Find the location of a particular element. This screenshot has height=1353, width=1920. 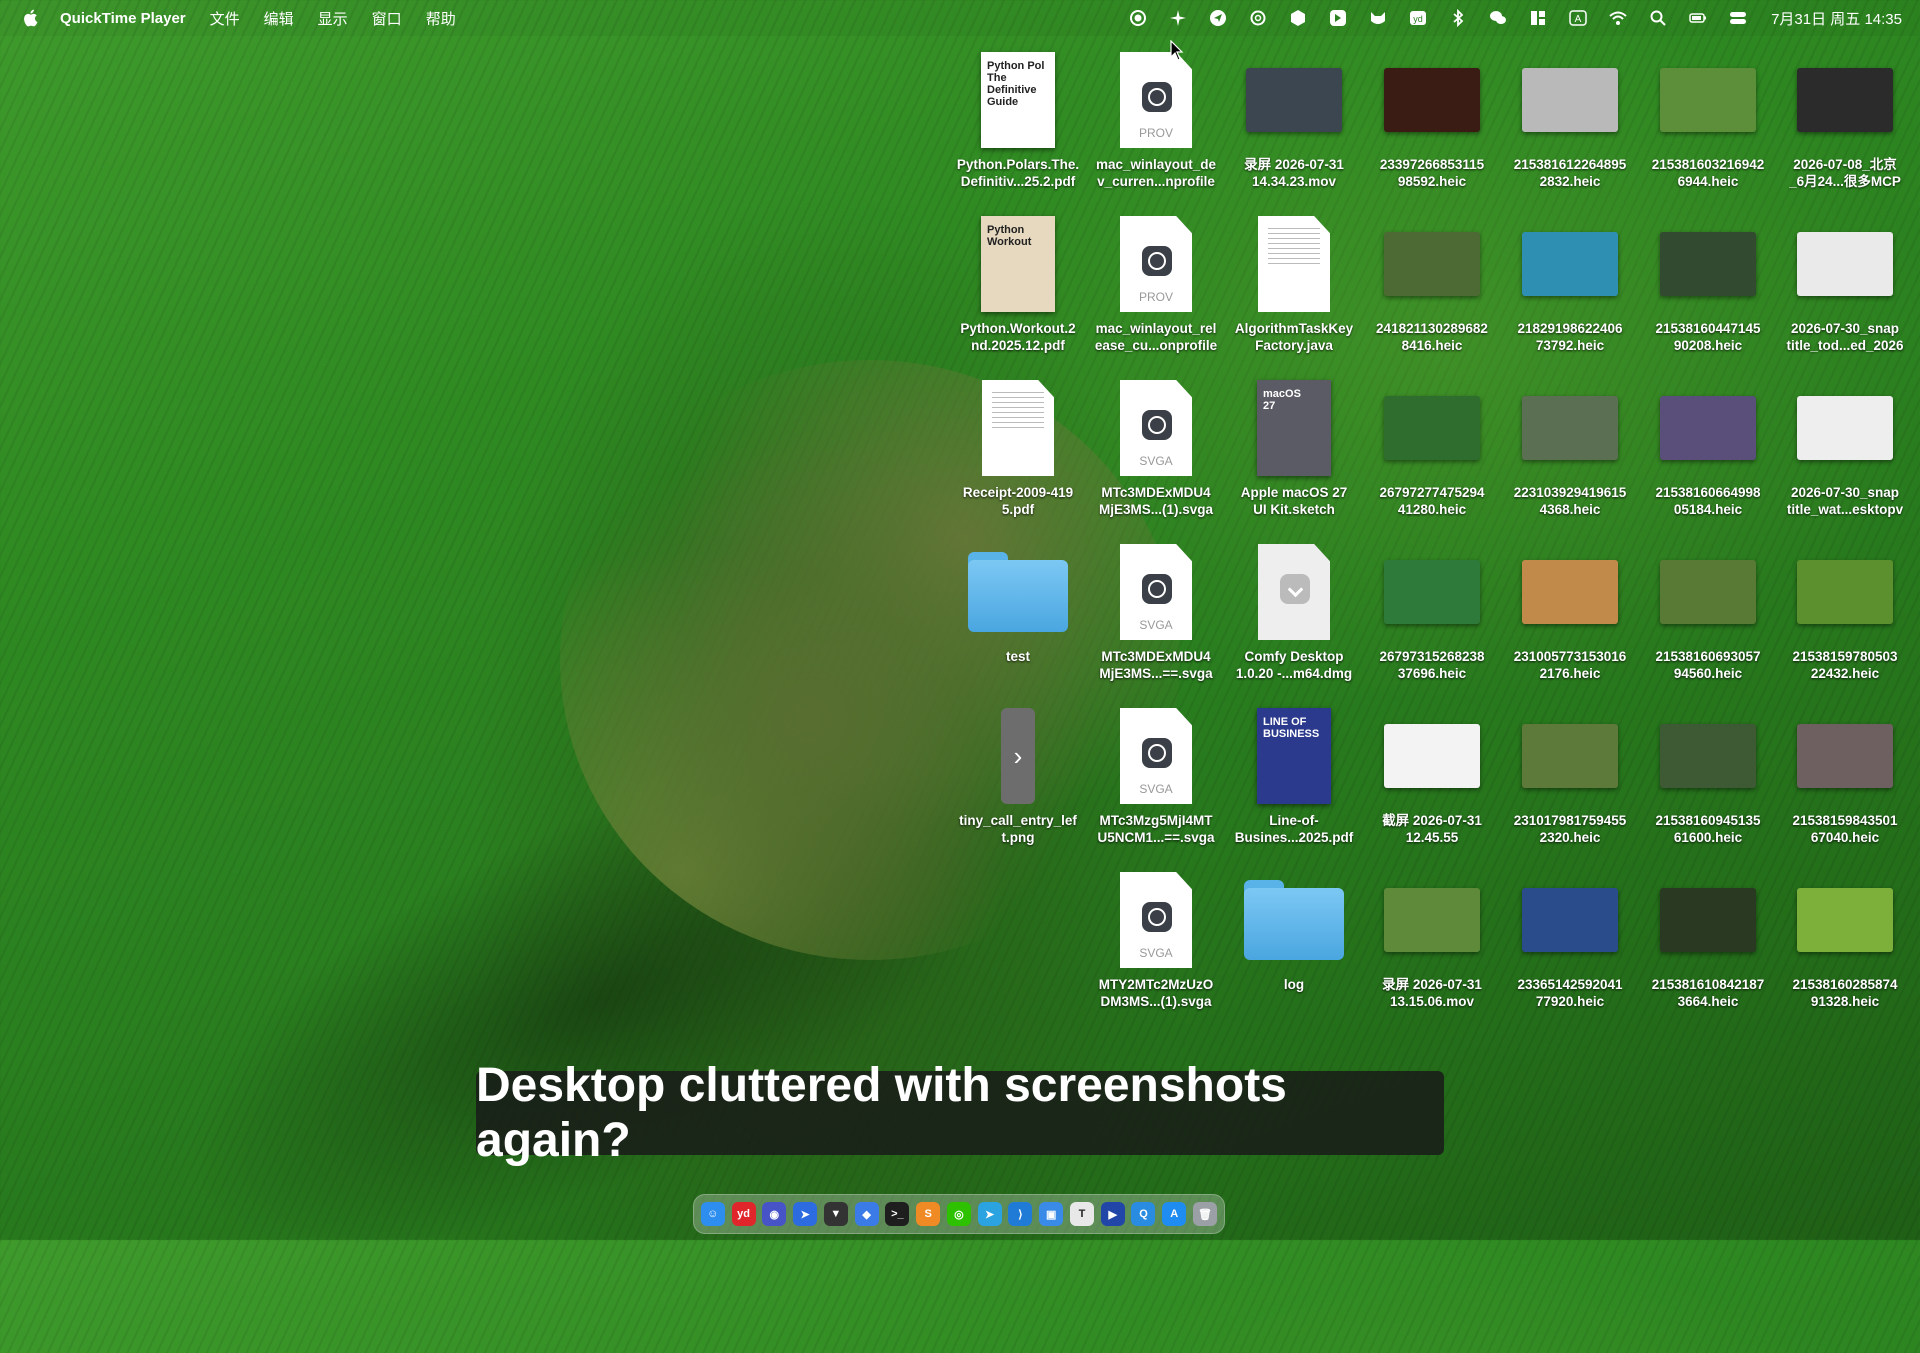

dock-app-store-icon: A is located at coordinates (1174, 1214).